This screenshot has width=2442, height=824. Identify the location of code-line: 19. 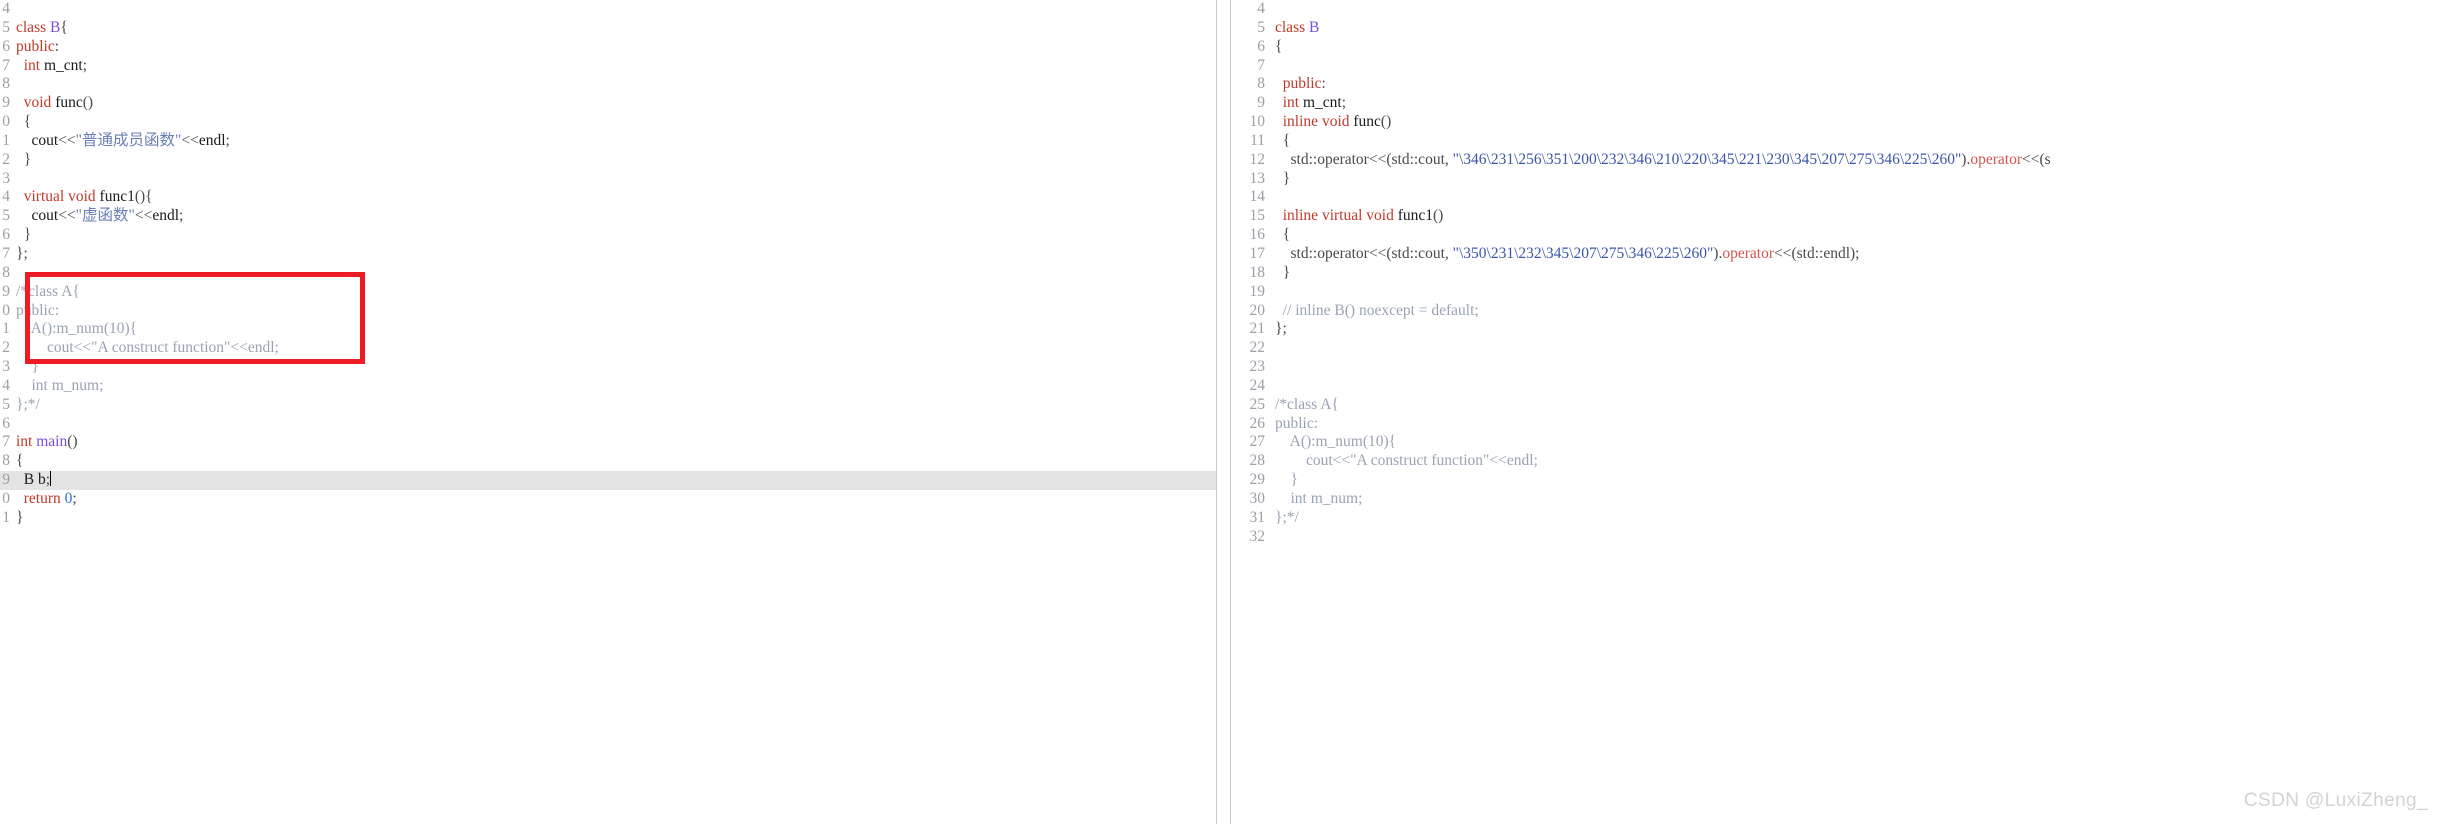
(1836, 292).